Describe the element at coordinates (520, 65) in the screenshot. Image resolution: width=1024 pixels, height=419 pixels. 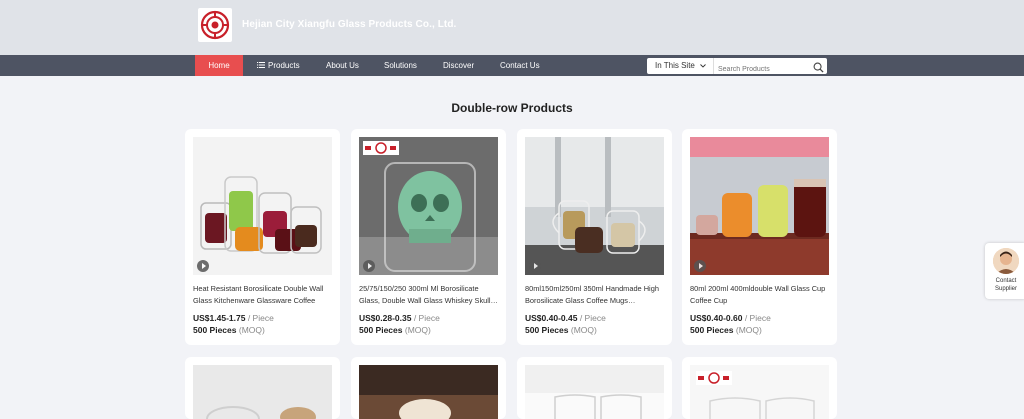
I see `nav-contact-us: Contact Us` at that location.